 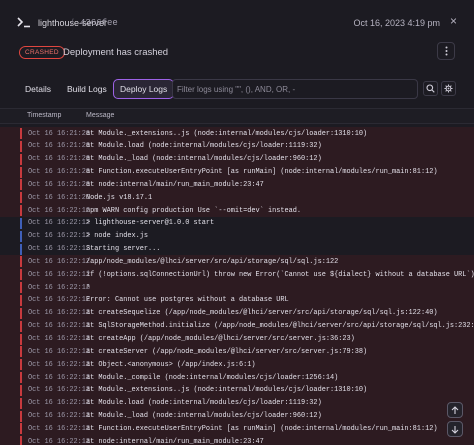 What do you see at coordinates (87, 89) in the screenshot?
I see `tab-build-logs: Build Logs` at bounding box center [87, 89].